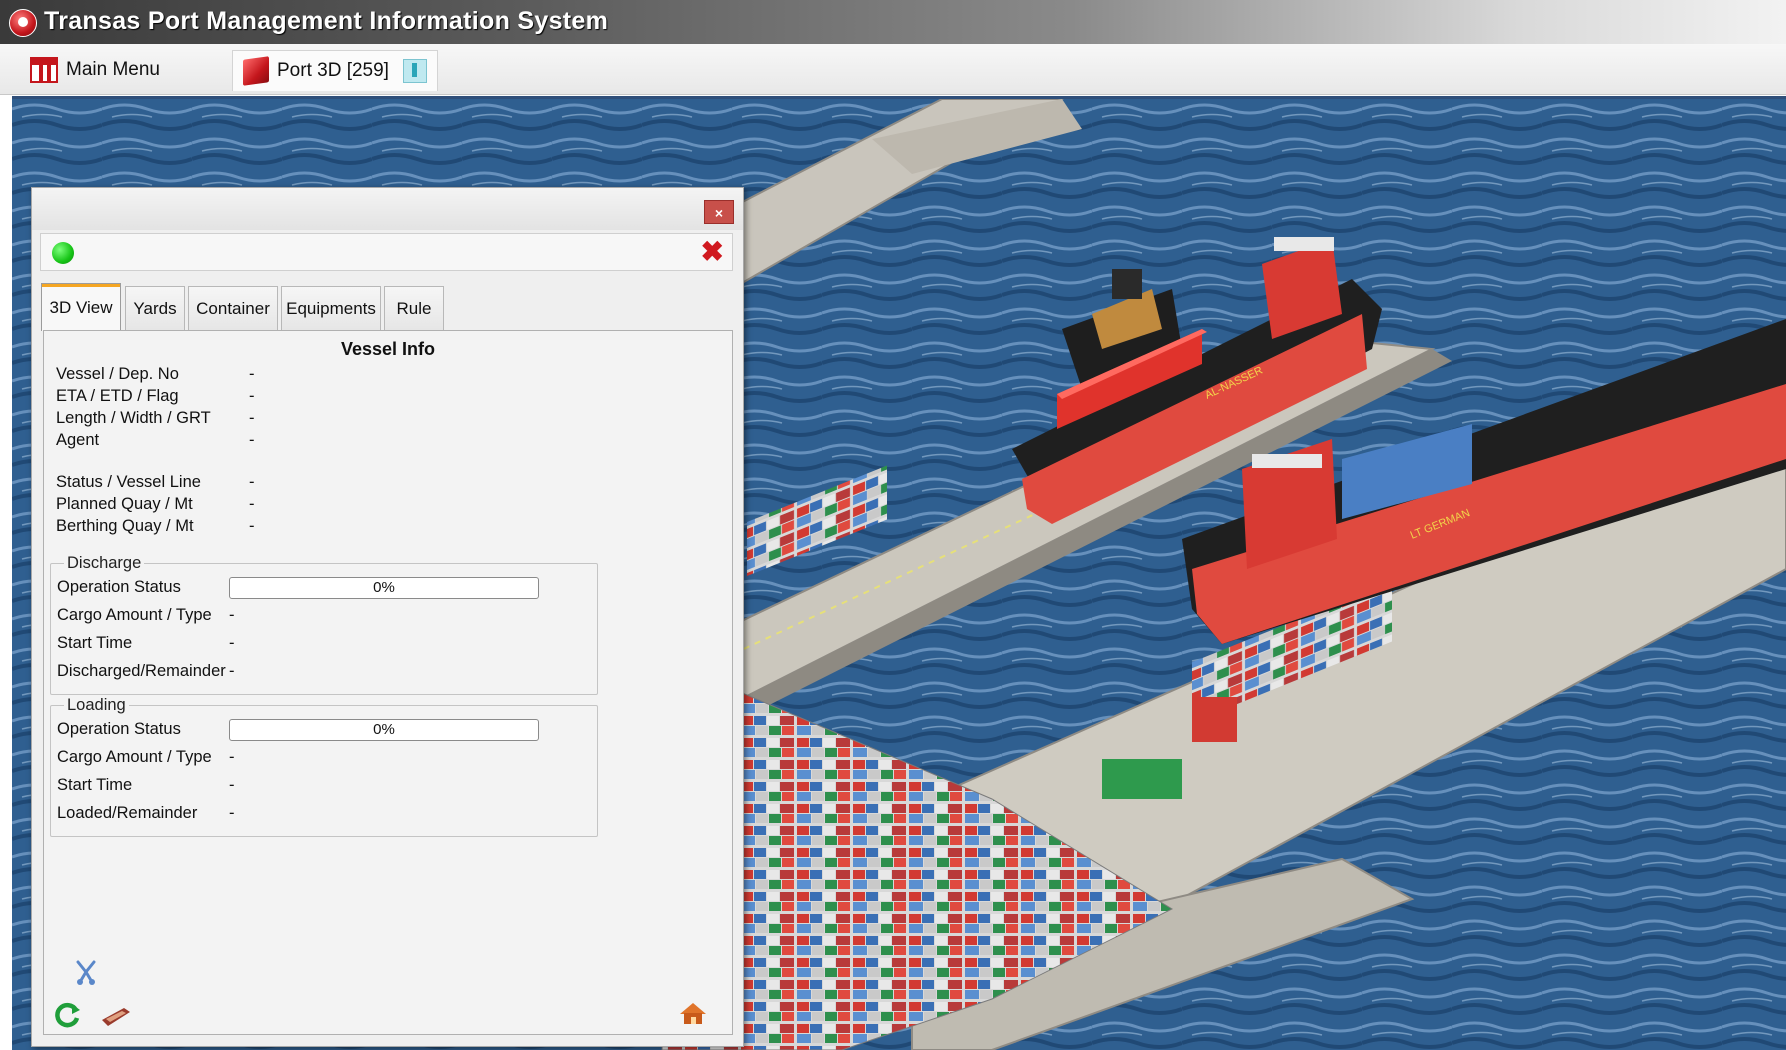 This screenshot has width=1786, height=1050. I want to click on tab-yards: Yards, so click(155, 308).